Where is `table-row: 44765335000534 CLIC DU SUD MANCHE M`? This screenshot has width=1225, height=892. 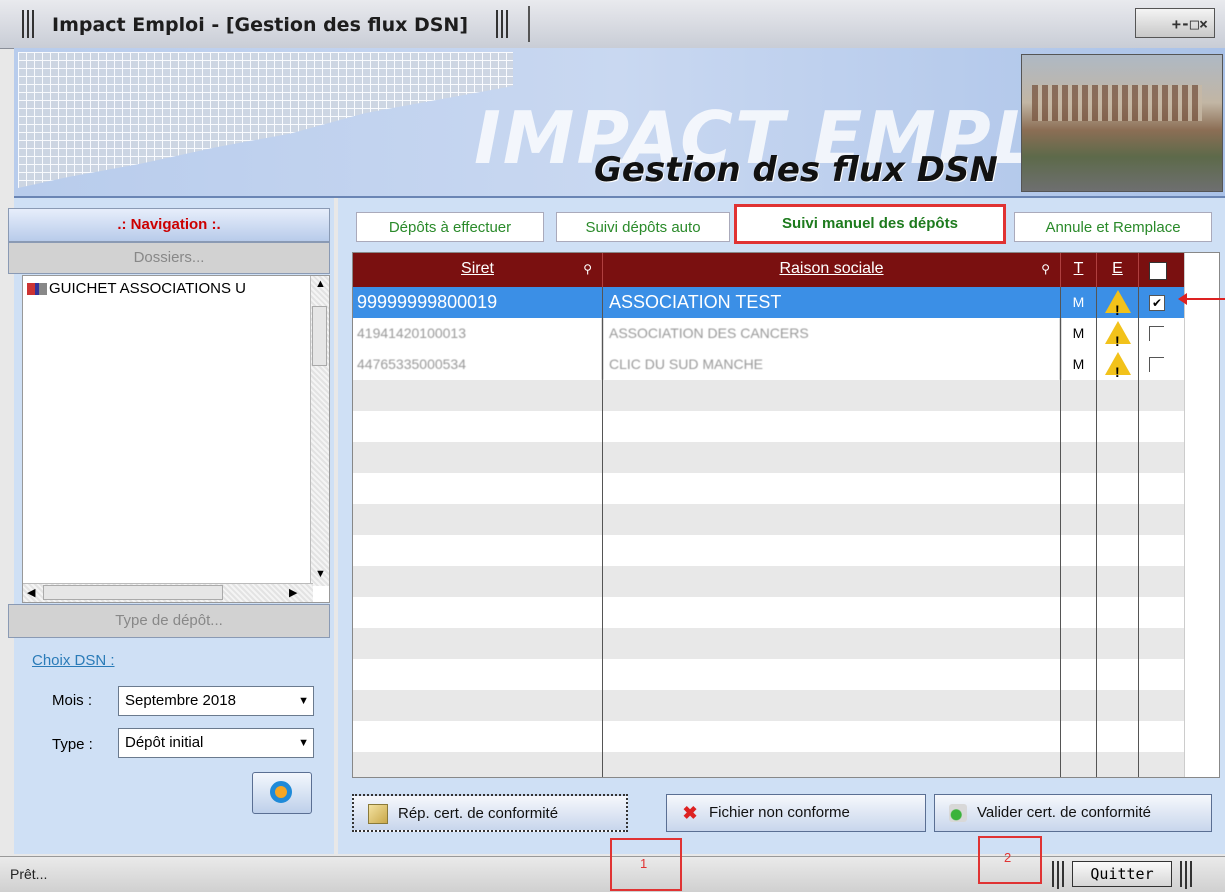
table-row: 44765335000534 CLIC DU SUD MANCHE M is located at coordinates (769, 364).